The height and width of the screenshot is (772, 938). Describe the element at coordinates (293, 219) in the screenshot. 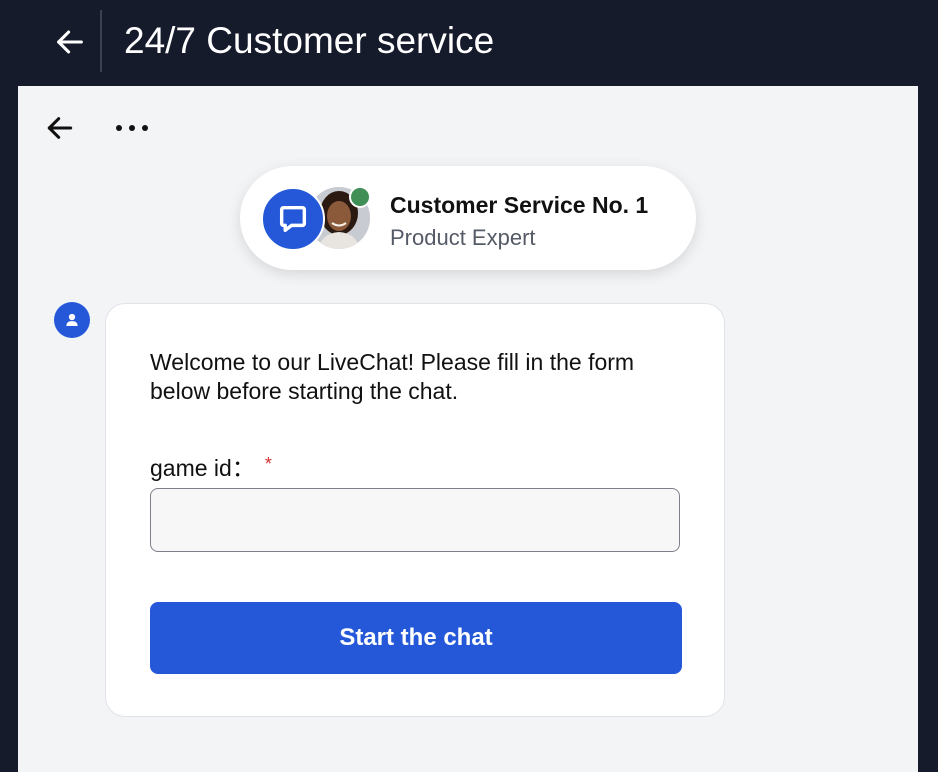

I see `chat-bubble-icon` at that location.